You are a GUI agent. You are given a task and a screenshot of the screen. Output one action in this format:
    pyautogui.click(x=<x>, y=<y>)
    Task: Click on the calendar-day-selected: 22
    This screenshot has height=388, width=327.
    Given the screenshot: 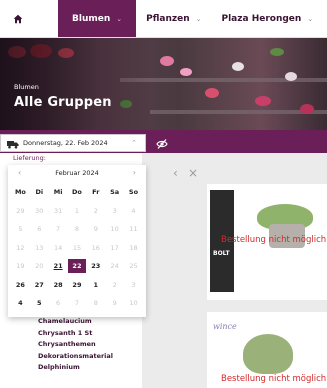 What is the action you would take?
    pyautogui.click(x=77, y=266)
    